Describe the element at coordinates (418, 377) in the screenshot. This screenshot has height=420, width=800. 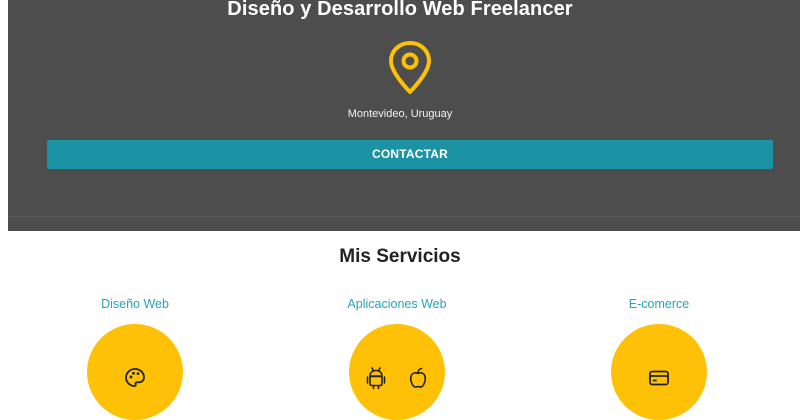
I see `apple-icon` at that location.